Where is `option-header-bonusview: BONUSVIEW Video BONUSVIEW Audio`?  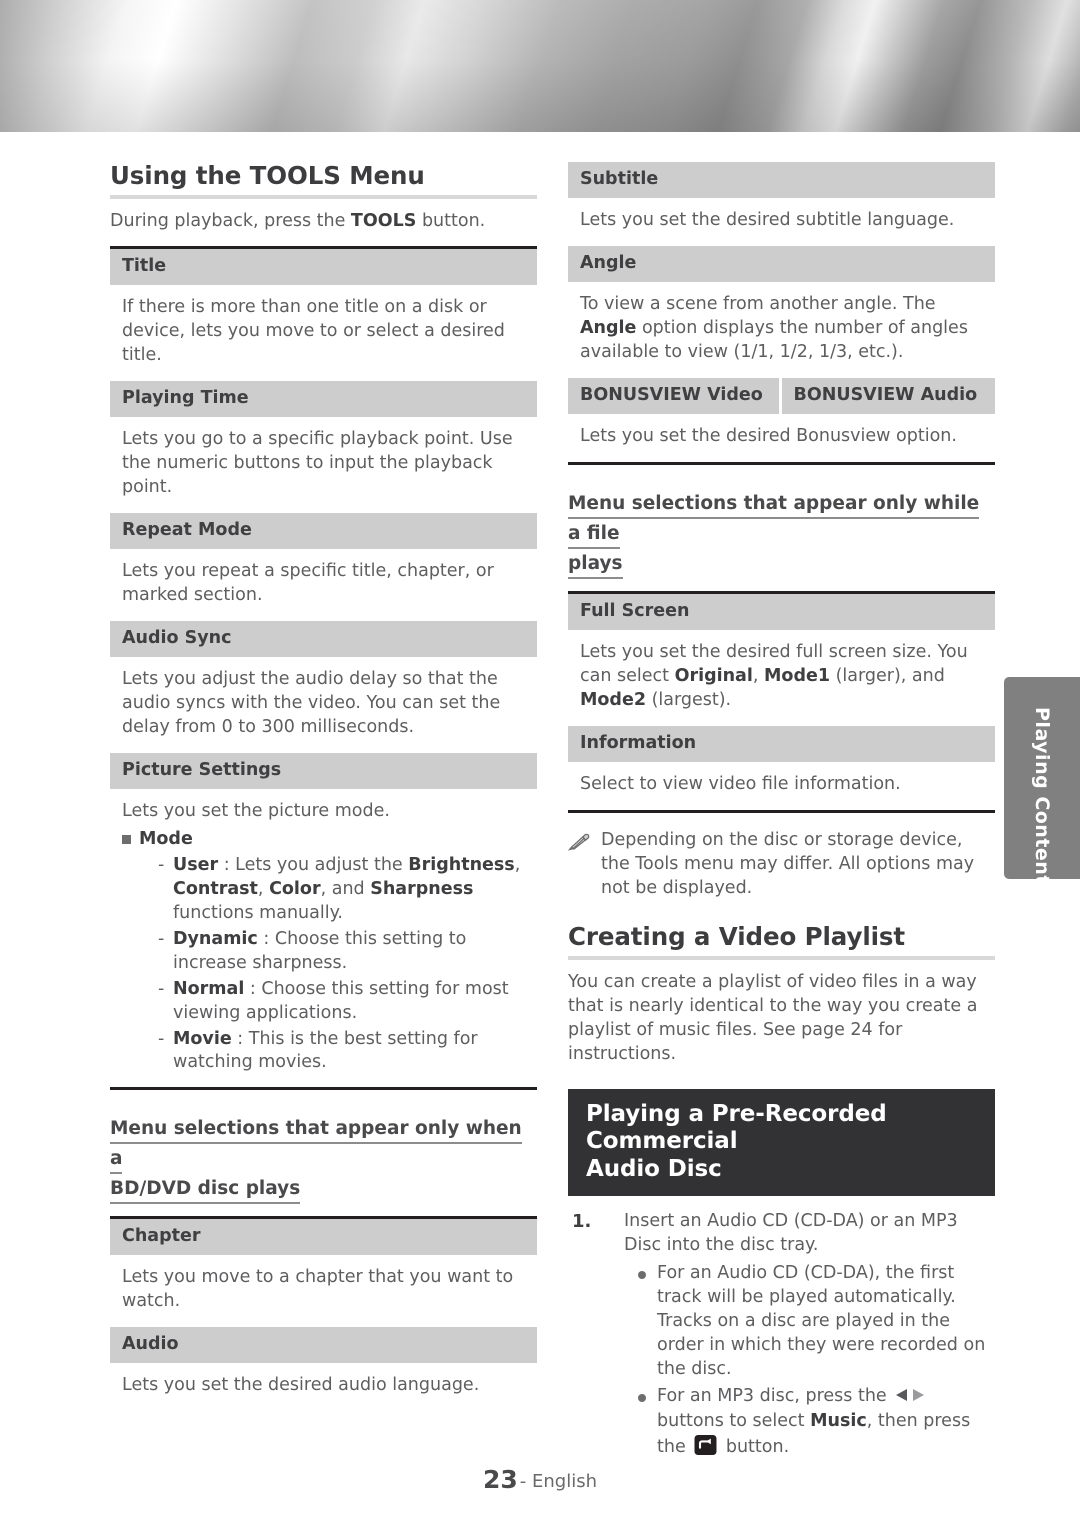
option-header-bonusview: BONUSVIEW Video BONUSVIEW Audio is located at coordinates (781, 395).